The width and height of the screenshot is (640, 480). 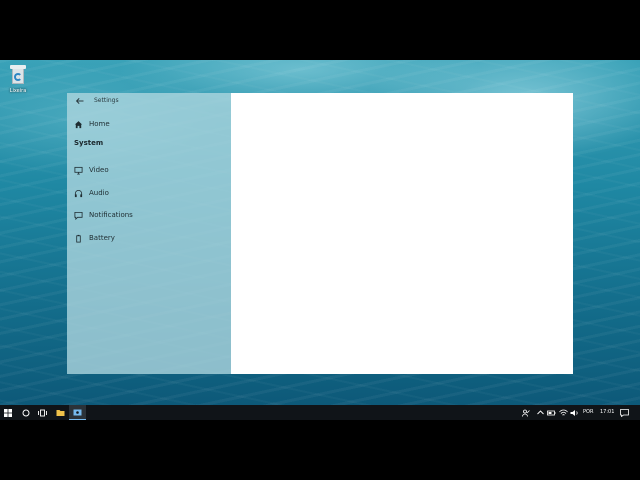 I want to click on battery-tray-icon, so click(x=551, y=413).